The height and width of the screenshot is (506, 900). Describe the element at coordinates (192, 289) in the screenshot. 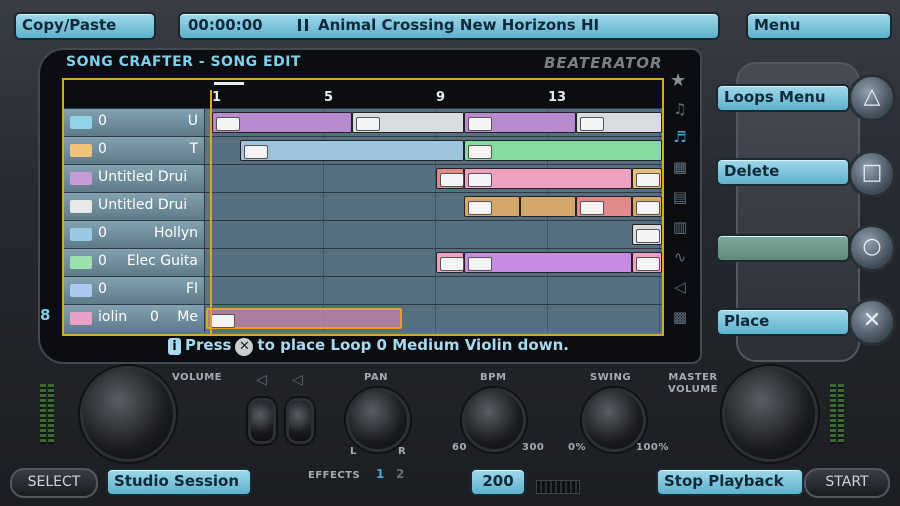

I see `lane-name: Fl` at that location.